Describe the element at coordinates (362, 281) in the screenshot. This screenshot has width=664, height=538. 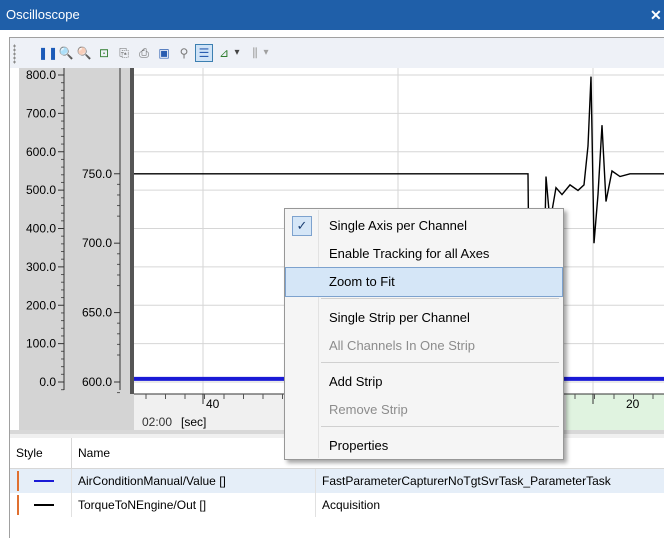
I see `menu-item-label: Zoom to Fit` at that location.